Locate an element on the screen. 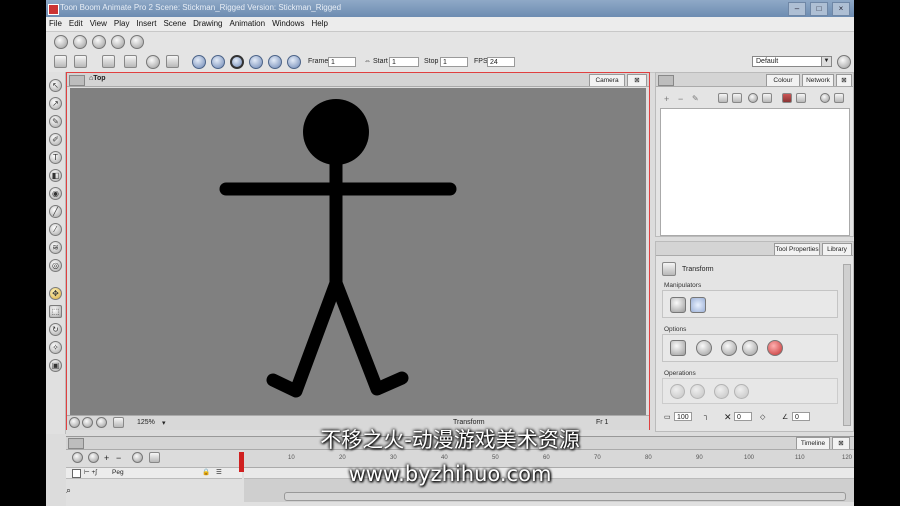 Image resolution: width=900 pixels, height=506 pixels. ruler-tick: 90 is located at coordinates (699, 458).